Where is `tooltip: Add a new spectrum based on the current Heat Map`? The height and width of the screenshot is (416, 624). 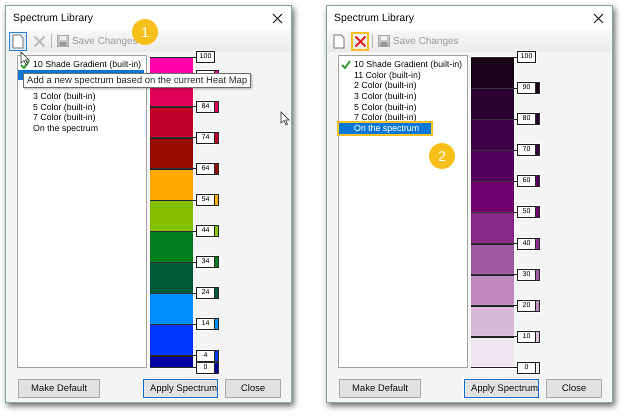 tooltip: Add a new spectrum based on the current Heat Map is located at coordinates (137, 80).